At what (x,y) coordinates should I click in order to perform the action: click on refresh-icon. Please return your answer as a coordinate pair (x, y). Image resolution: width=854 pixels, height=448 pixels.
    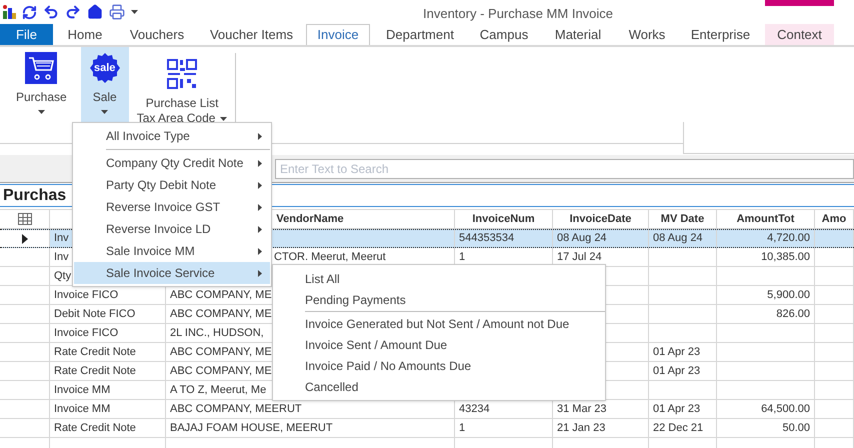
    Looking at the image, I should click on (29, 12).